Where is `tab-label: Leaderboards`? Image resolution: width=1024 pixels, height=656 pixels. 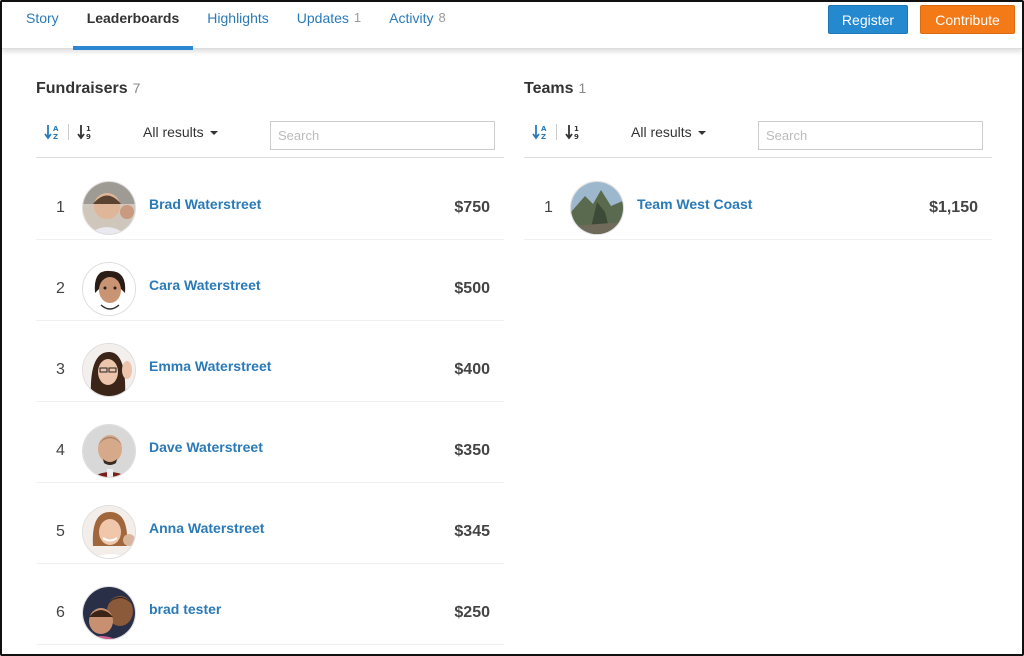 tab-label: Leaderboards is located at coordinates (133, 18).